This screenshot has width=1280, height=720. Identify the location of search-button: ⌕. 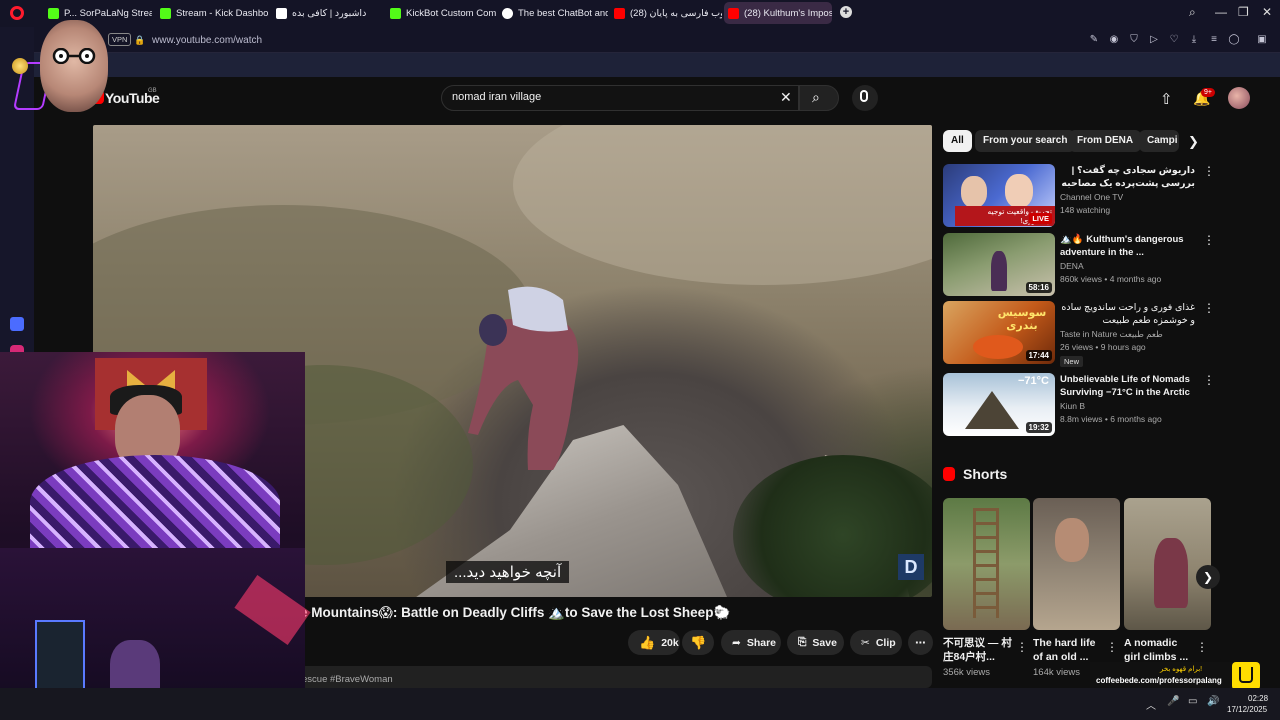
(819, 98).